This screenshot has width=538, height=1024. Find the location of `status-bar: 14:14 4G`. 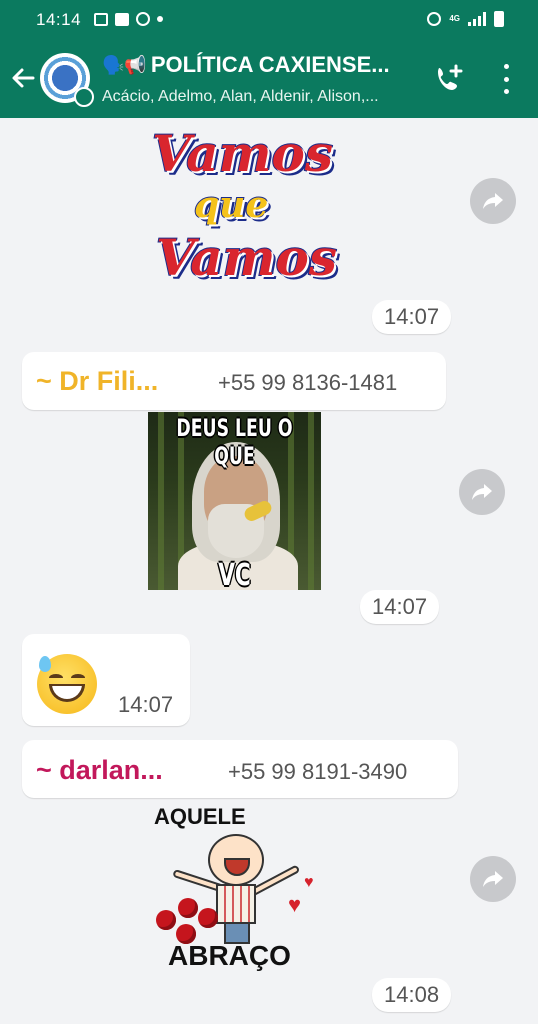

status-bar: 14:14 4G is located at coordinates (269, 19).